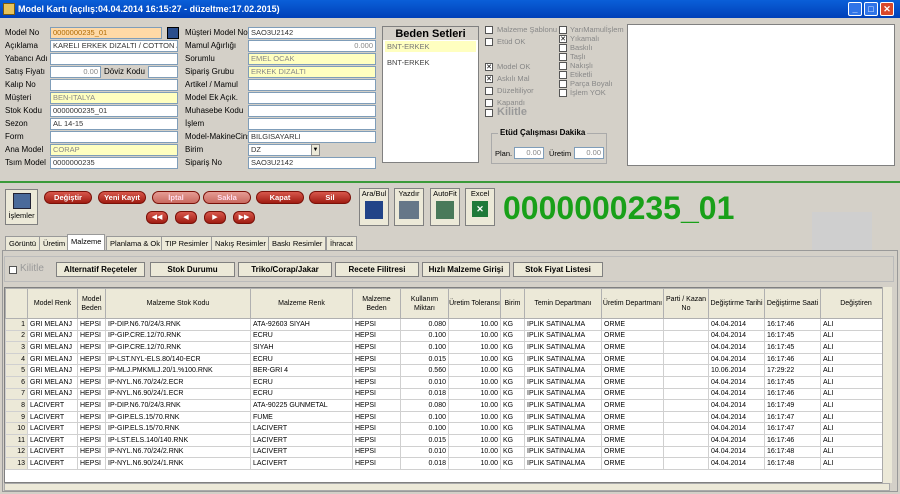  What do you see at coordinates (100, 269) in the screenshot?
I see `sub-button: Alternatif Reçeteler` at bounding box center [100, 269].